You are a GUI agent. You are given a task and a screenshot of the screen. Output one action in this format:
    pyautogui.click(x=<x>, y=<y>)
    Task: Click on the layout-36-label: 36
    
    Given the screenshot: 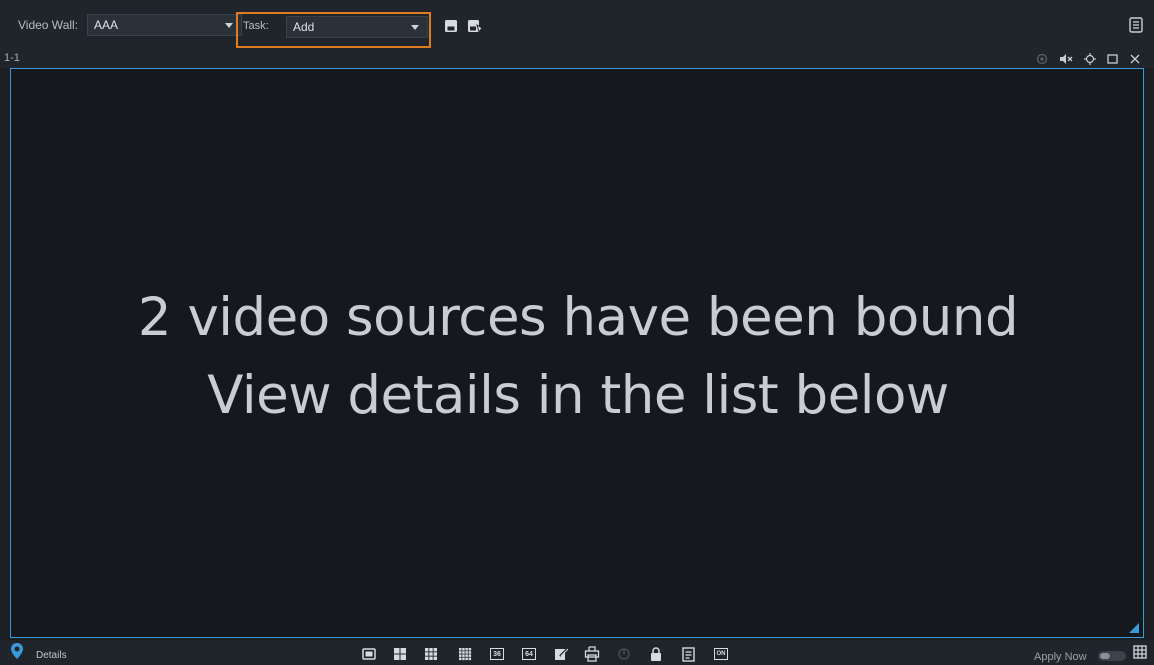 What is the action you would take?
    pyautogui.click(x=497, y=654)
    